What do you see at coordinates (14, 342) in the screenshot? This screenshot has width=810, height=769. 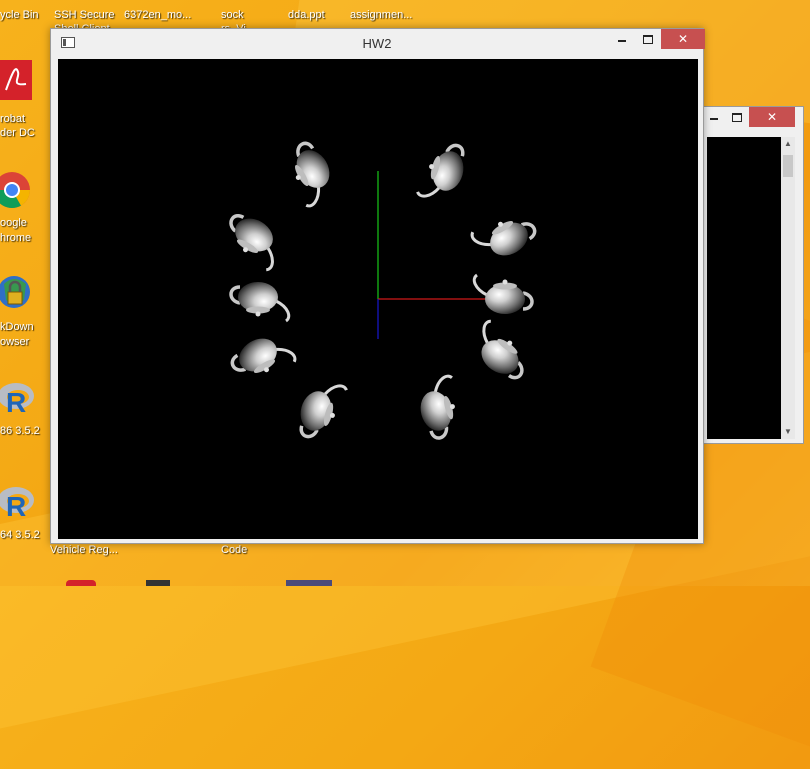 I see `lockdown-label-line2: owser` at bounding box center [14, 342].